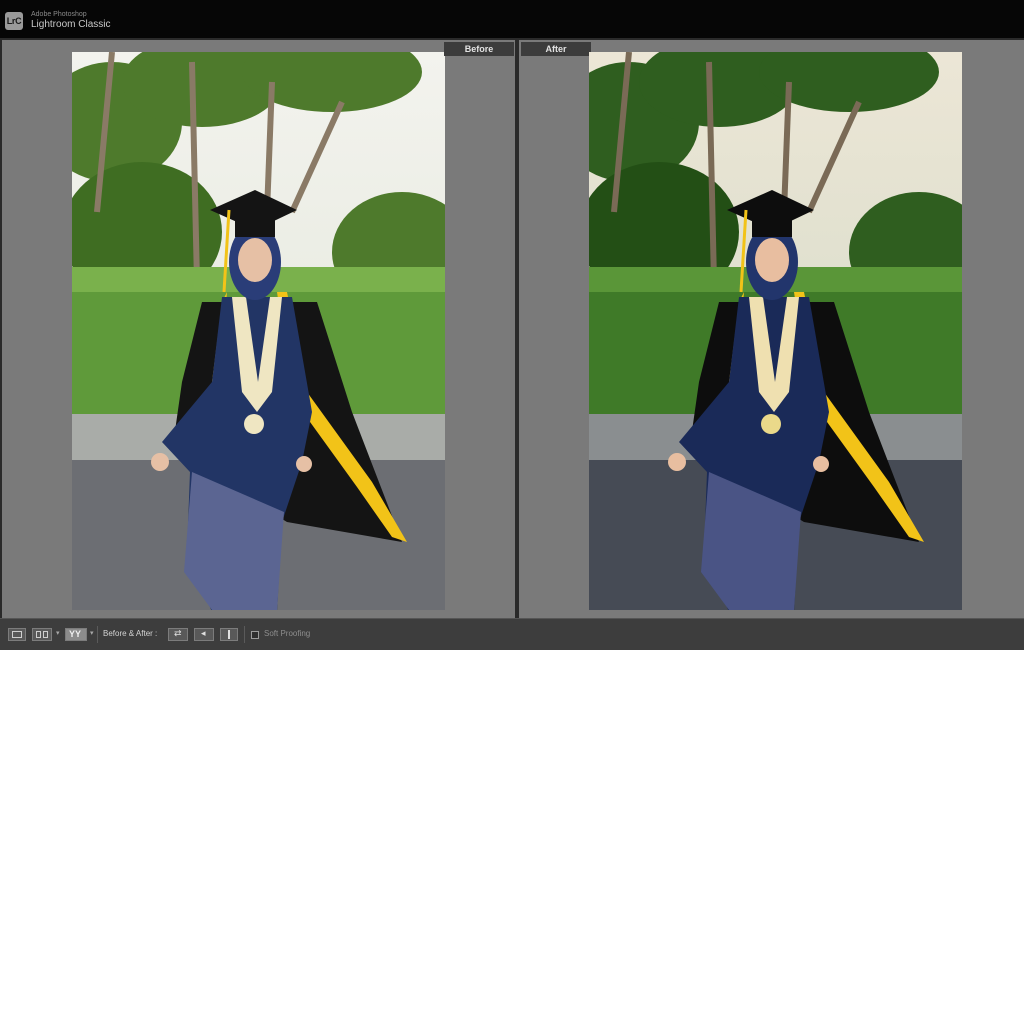 The height and width of the screenshot is (1024, 1024). I want to click on app-vendor: Adobe Photoshop, so click(59, 14).